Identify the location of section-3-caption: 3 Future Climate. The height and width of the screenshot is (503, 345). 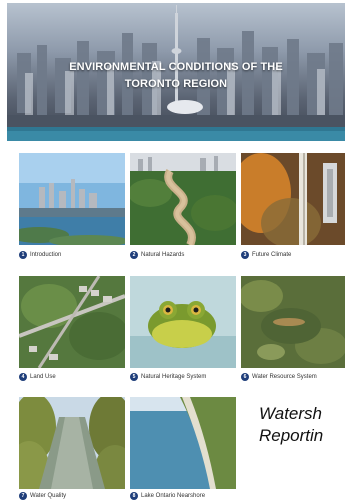
(266, 255).